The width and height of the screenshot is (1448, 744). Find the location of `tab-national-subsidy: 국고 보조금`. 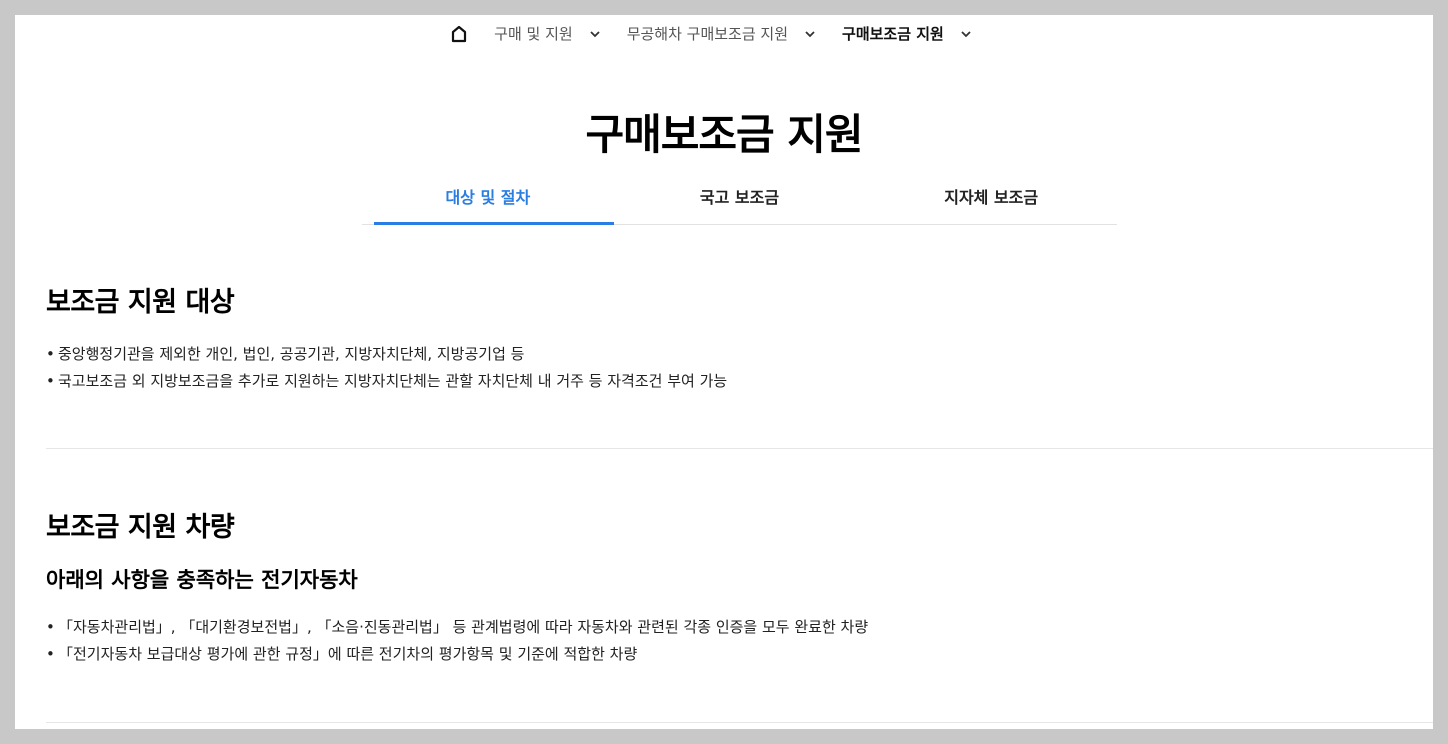

tab-national-subsidy: 국고 보조금 is located at coordinates (740, 199).